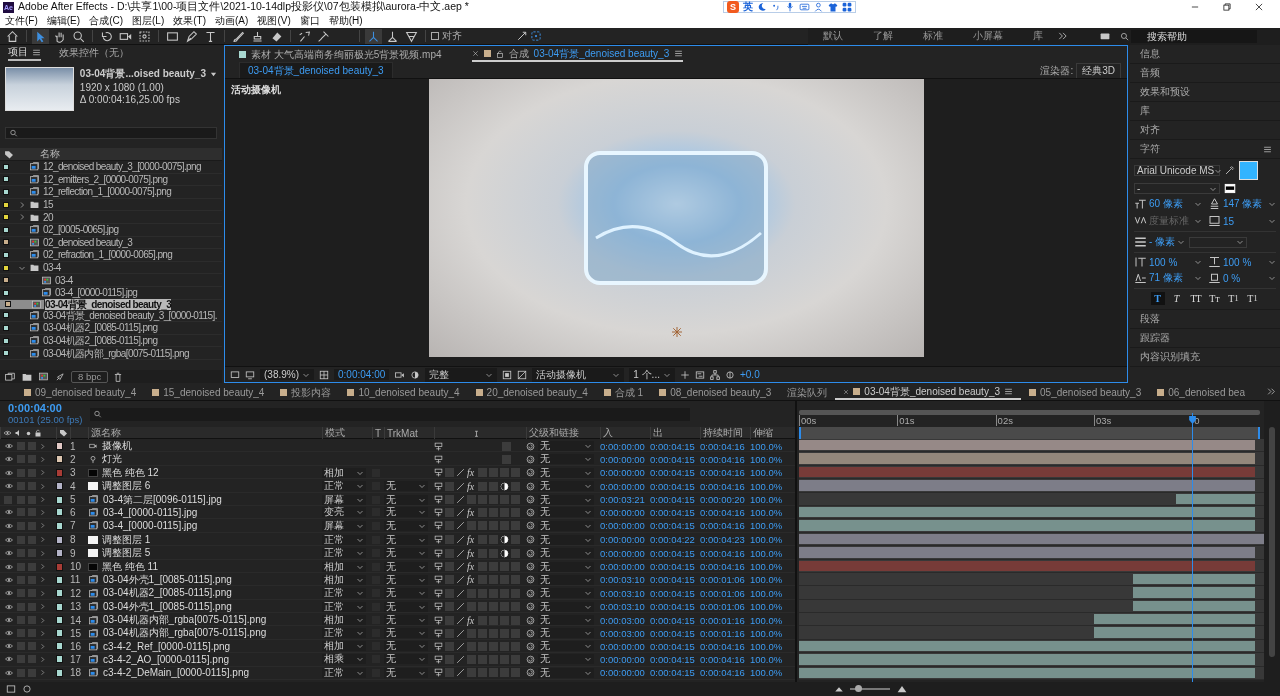 The height and width of the screenshot is (696, 1280). Describe the element at coordinates (126, 486) in the screenshot. I see `layer-name: 调整图层 6` at that location.